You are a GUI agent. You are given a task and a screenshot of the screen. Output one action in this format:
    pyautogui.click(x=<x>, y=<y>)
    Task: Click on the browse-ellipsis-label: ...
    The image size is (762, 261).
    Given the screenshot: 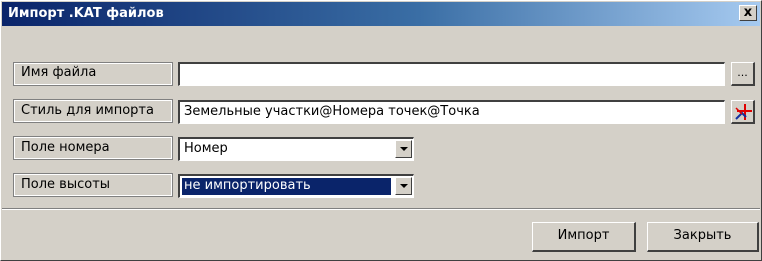 What is the action you would take?
    pyautogui.click(x=742, y=72)
    